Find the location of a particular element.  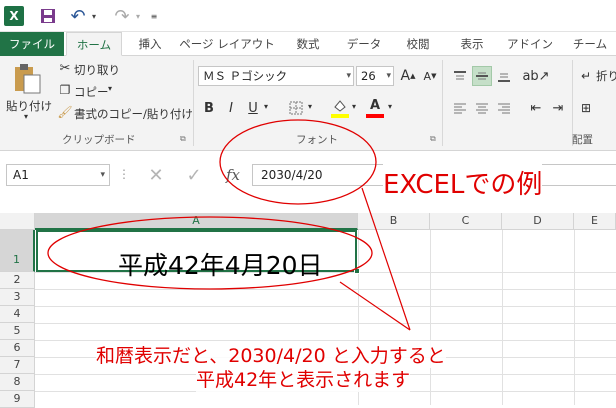

annotation-pointer-line is located at coordinates (375, 306).